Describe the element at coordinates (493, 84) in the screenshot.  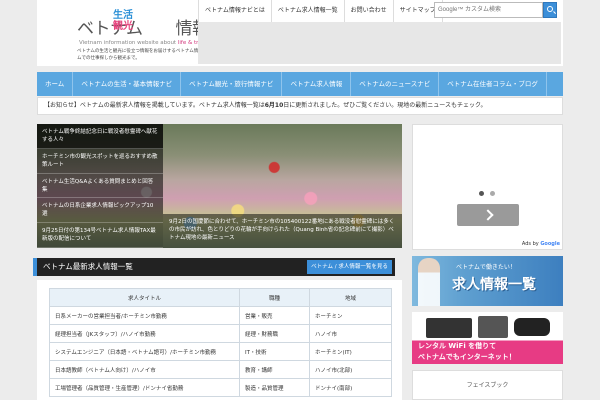
I see `main-nav-column: ベトナム在住者コラム・ブログ` at that location.